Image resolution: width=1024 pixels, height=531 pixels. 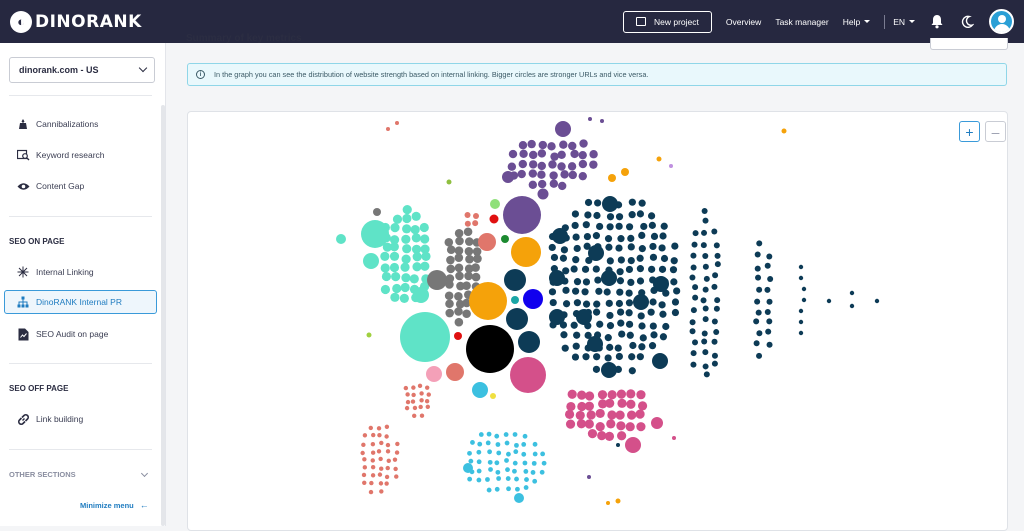 I want to click on other-sections-toggle: OTHER SECTIONS, so click(x=80, y=474).